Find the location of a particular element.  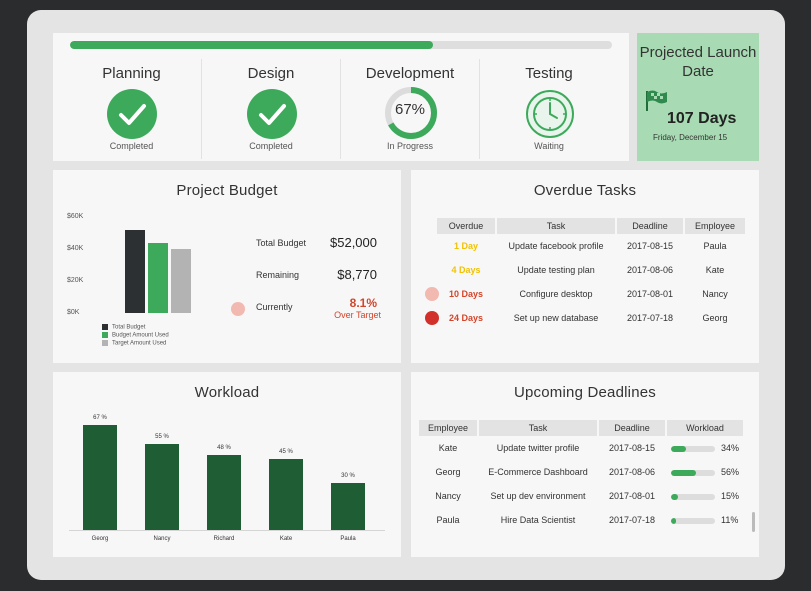

over-target-label: Over Target is located at coordinates (357, 315).